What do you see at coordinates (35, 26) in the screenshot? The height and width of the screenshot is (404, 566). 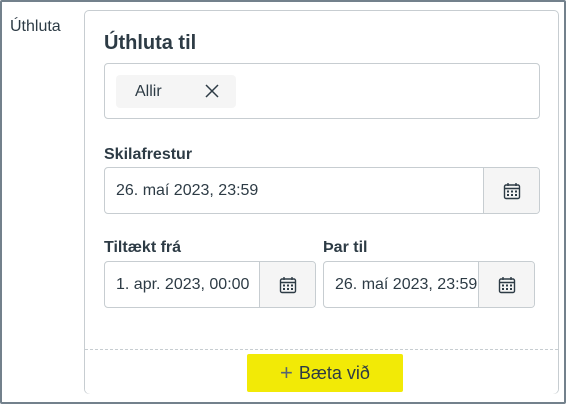 I see `assign-section-label: Úthluta` at bounding box center [35, 26].